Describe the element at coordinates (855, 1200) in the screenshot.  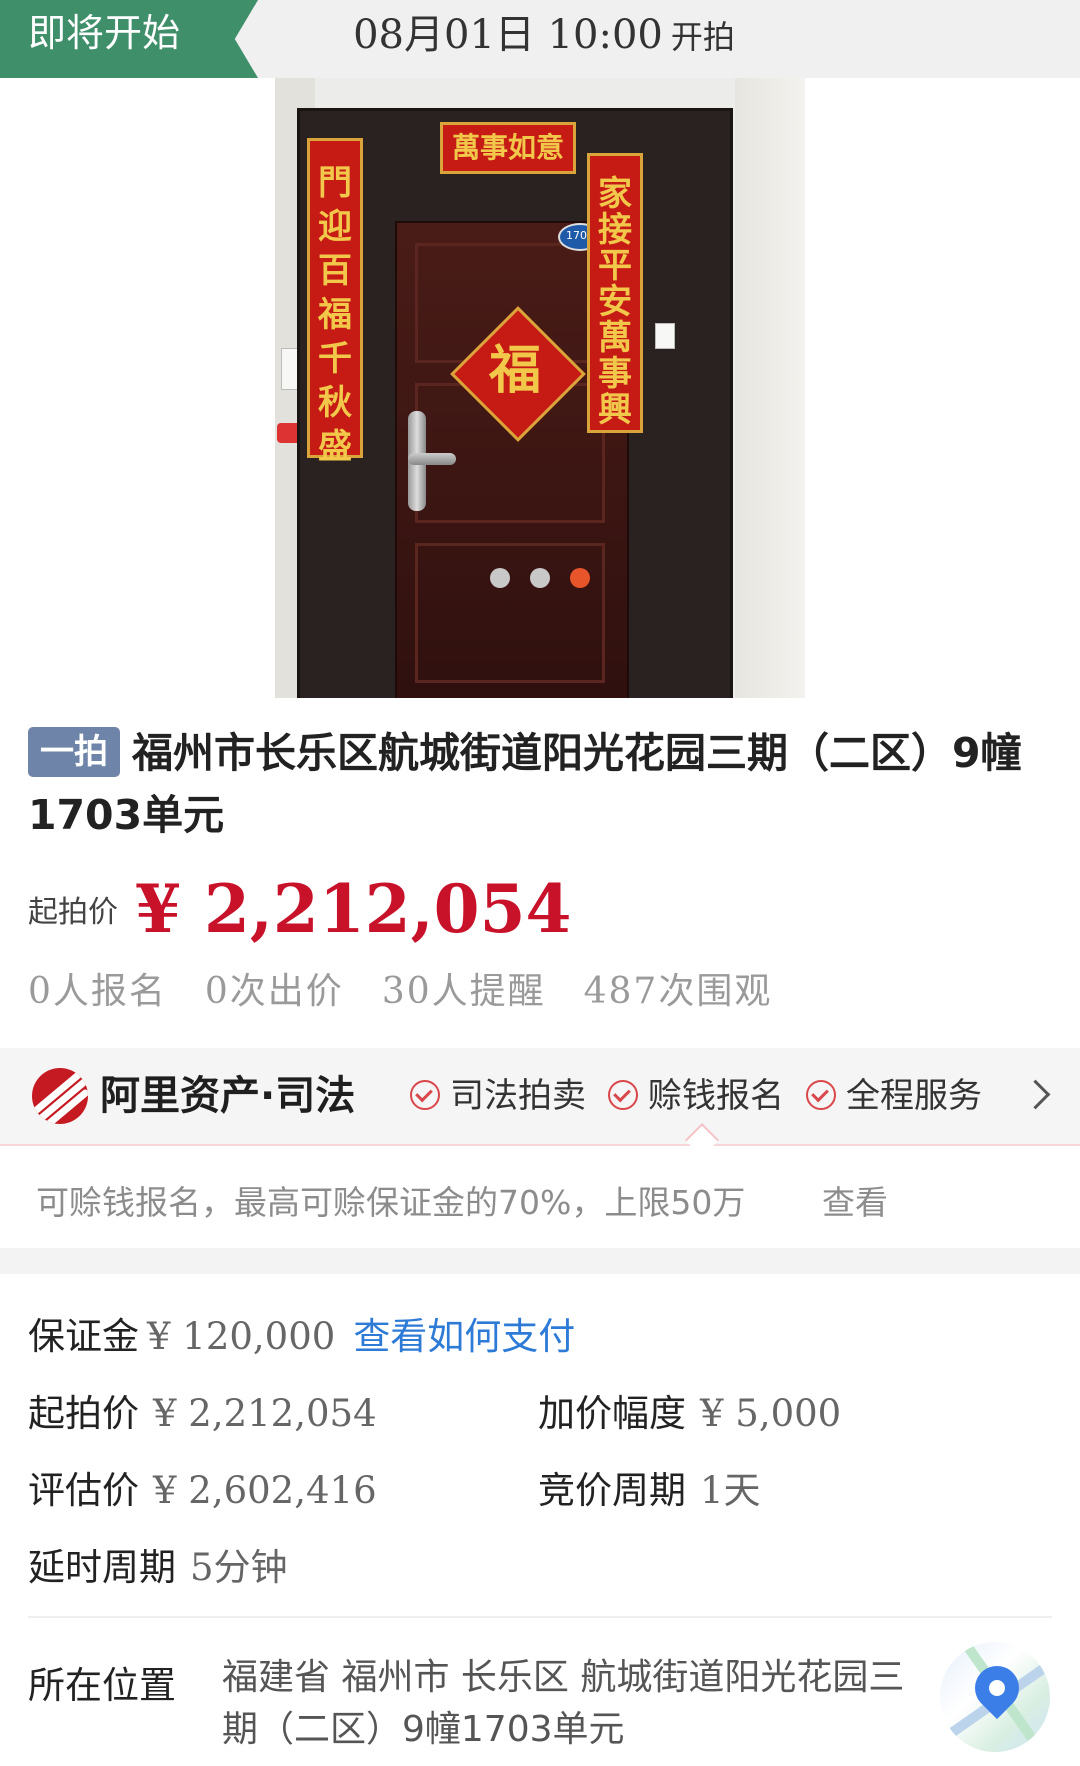
I see `view-credit-link: 查看` at that location.